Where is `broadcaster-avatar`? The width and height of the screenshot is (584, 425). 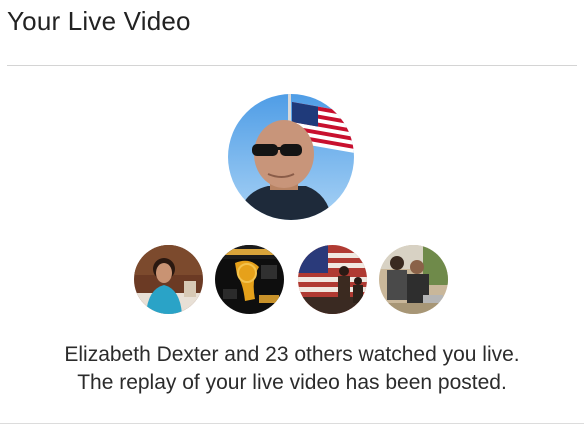 broadcaster-avatar is located at coordinates (291, 157).